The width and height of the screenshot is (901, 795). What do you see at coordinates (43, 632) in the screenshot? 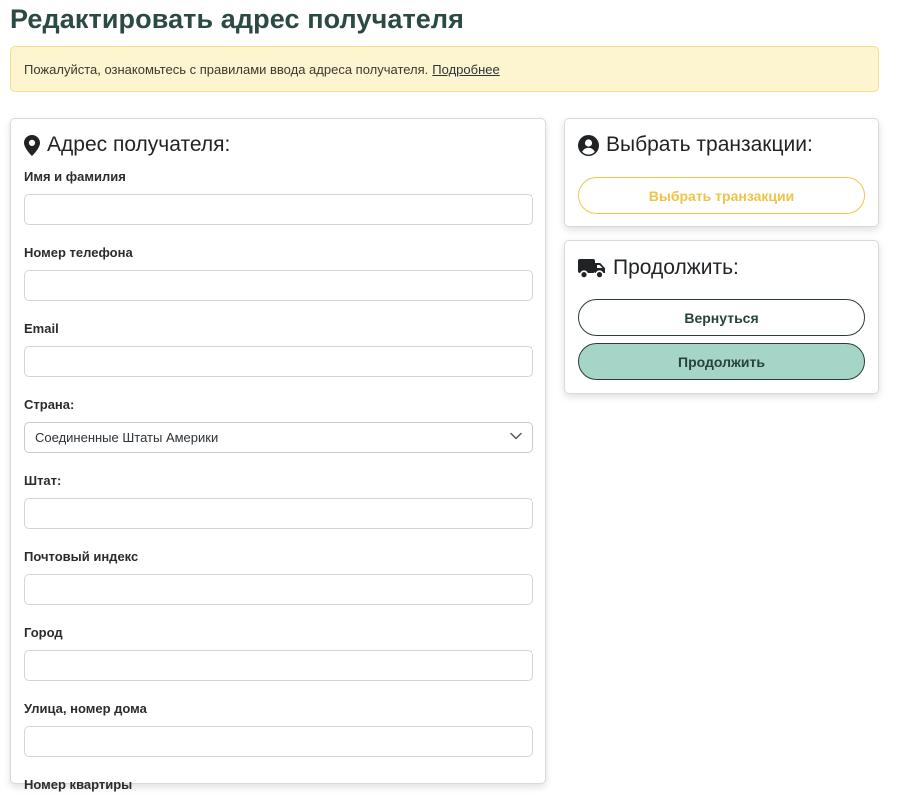
I see `city-label: Город` at bounding box center [43, 632].